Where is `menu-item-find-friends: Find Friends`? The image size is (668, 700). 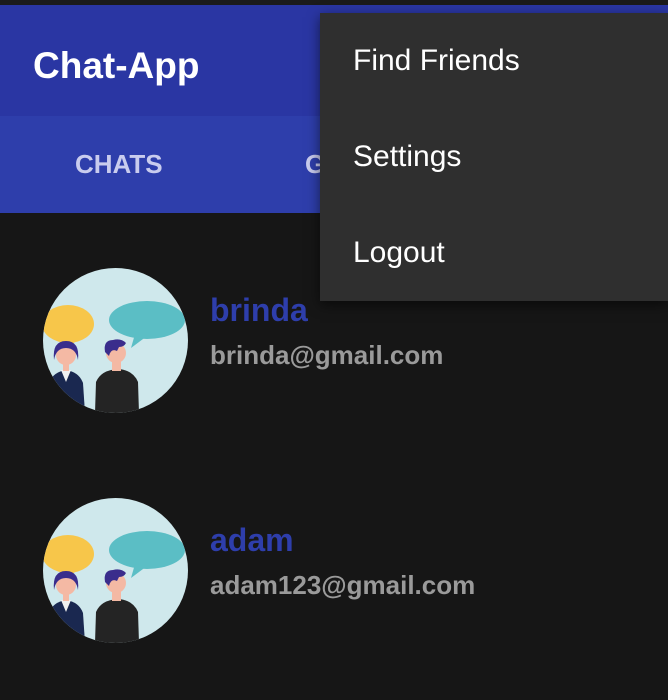 menu-item-find-friends: Find Friends is located at coordinates (494, 61).